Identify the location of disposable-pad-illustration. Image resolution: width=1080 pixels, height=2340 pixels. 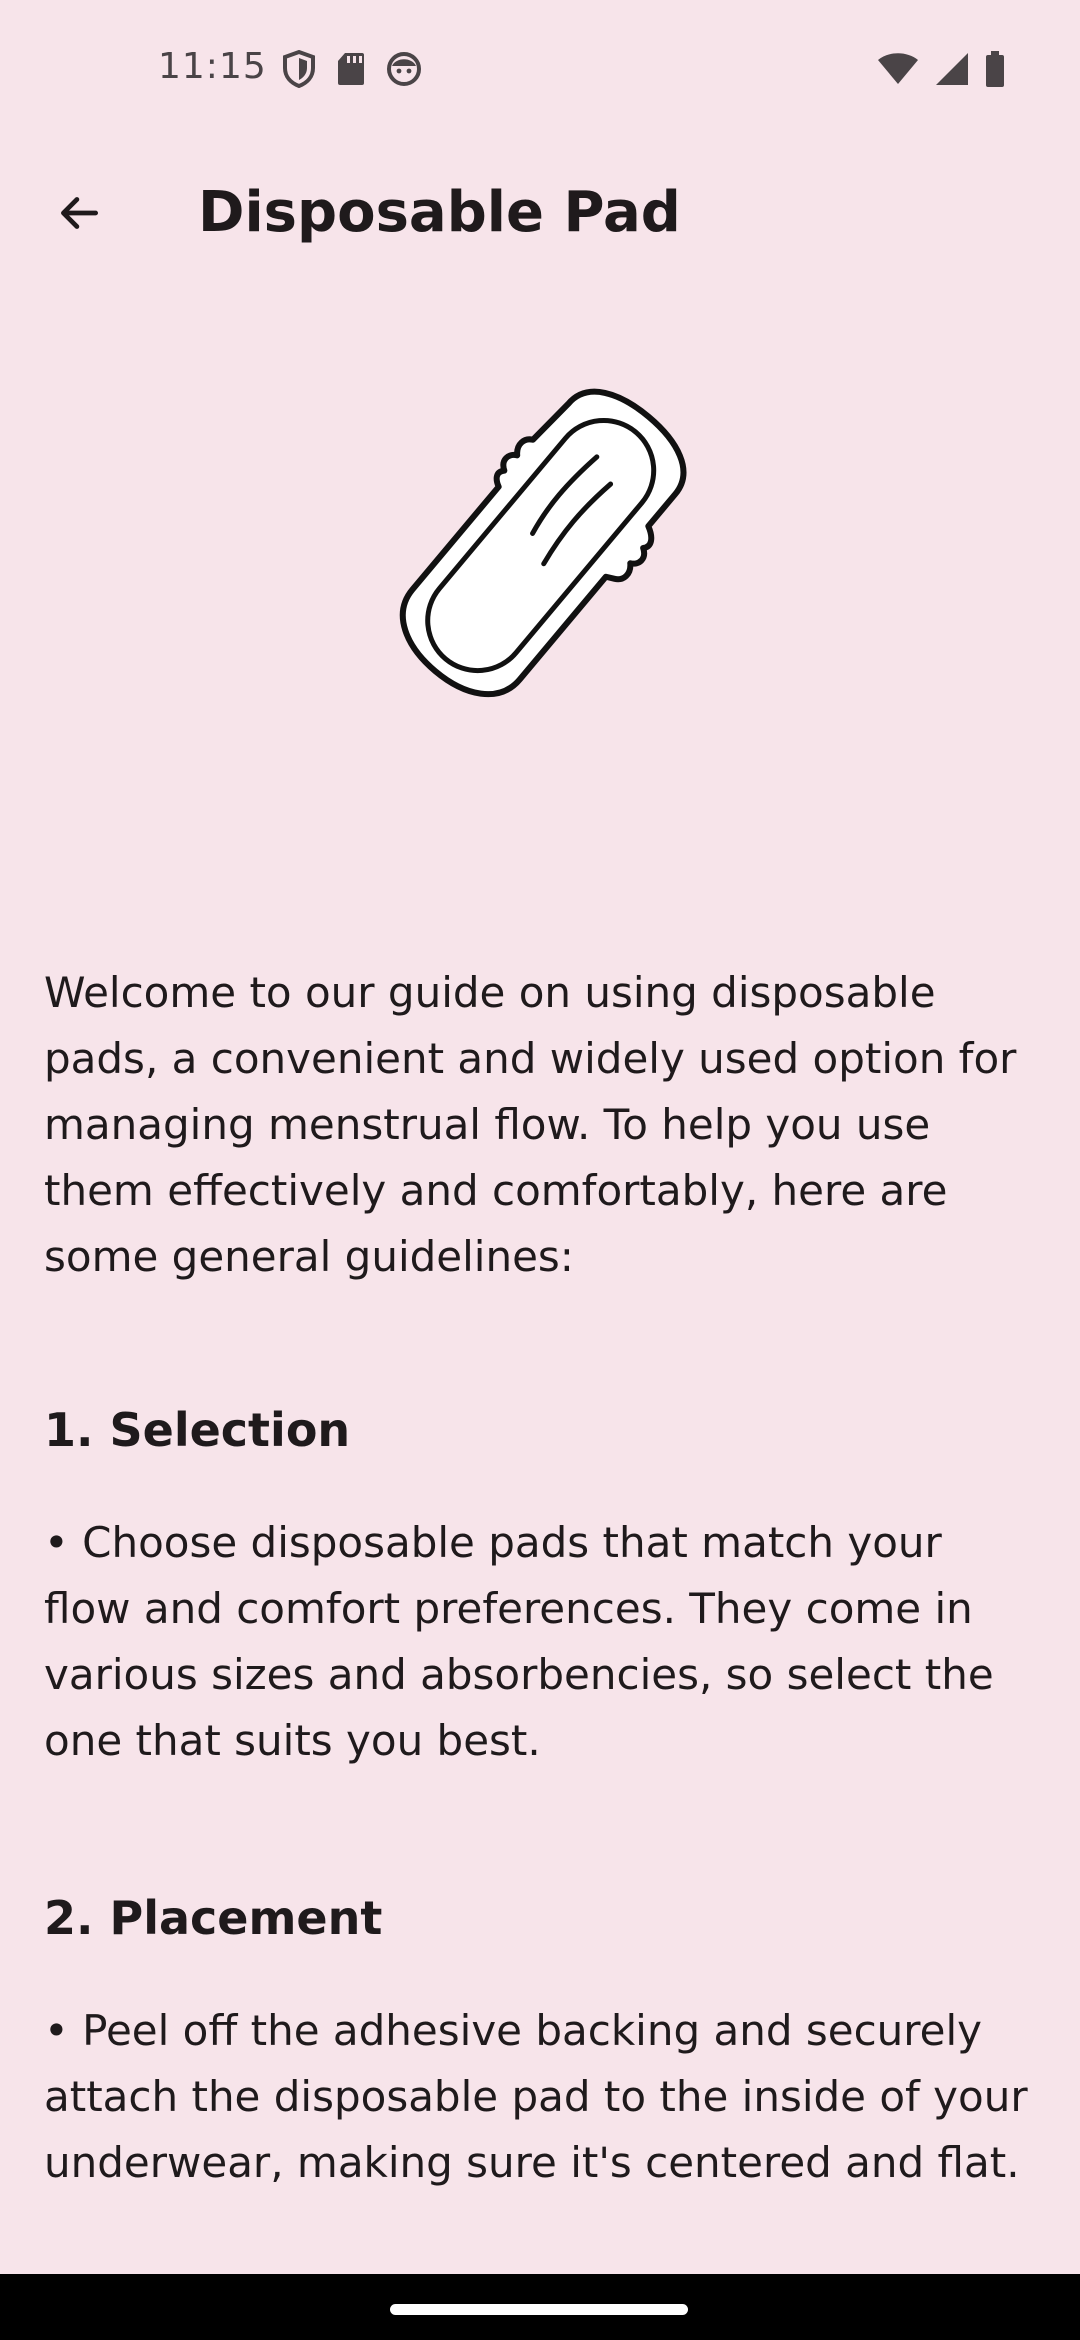
(542, 544).